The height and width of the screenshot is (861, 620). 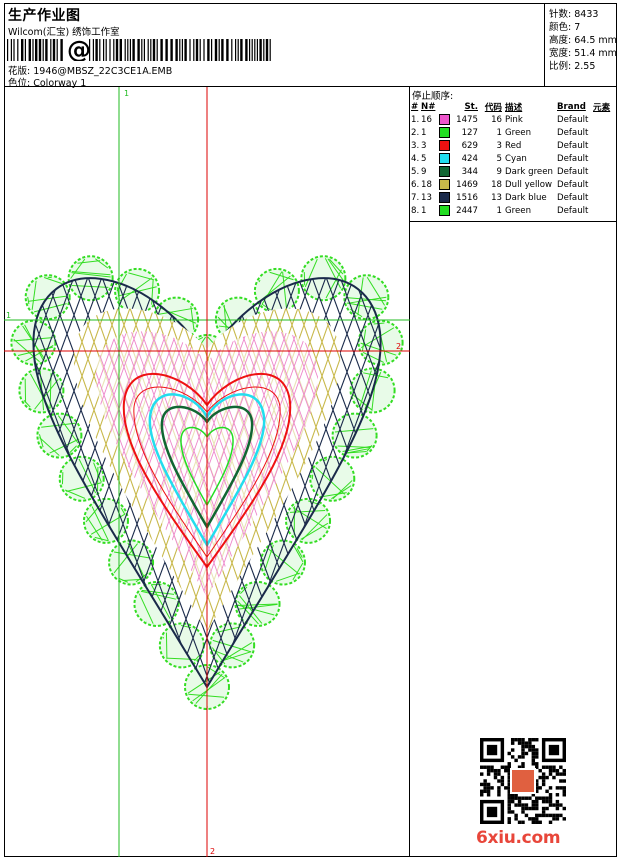 I want to click on table-row: 3.36293RedDefault, so click(x=513, y=145).